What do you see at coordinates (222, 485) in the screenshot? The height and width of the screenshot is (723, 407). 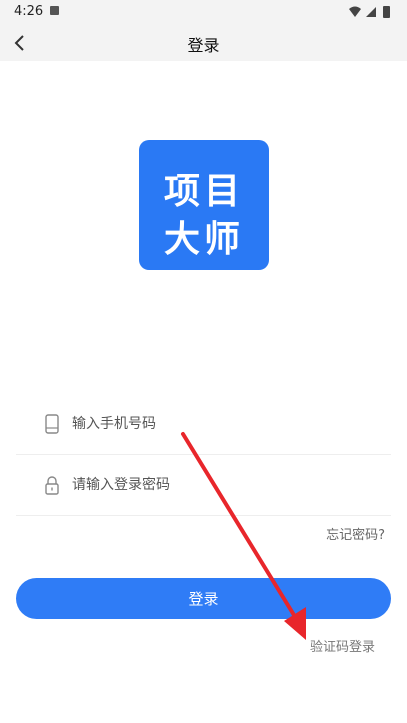 I see `password-input` at bounding box center [222, 485].